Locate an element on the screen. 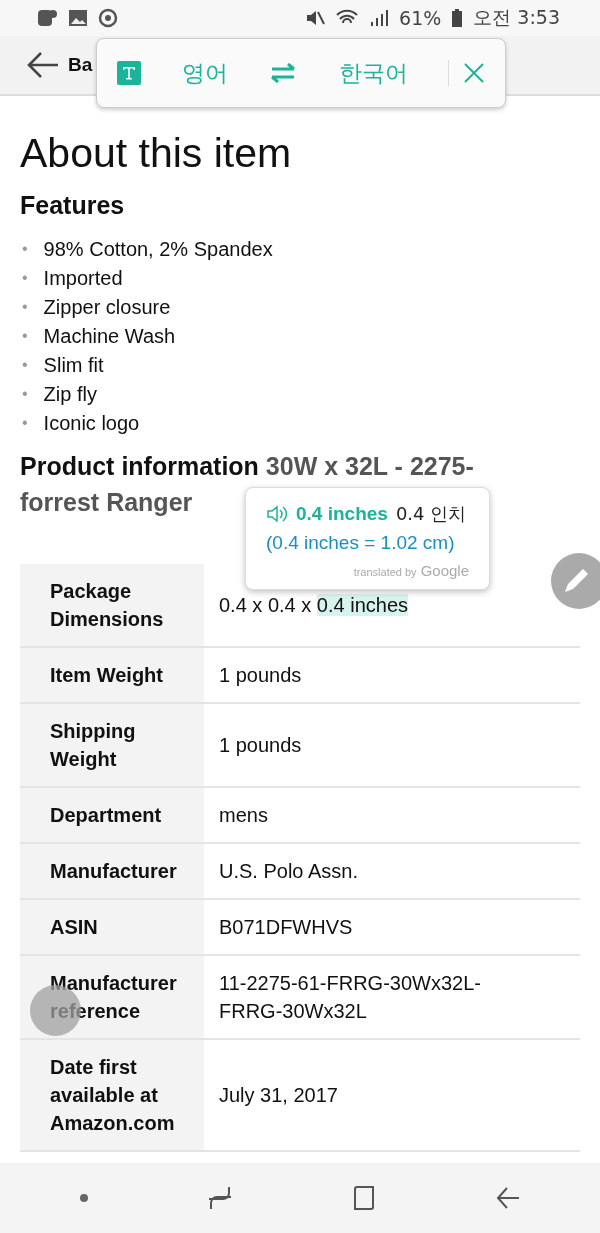 The height and width of the screenshot is (1233, 600). credit-text: translated by is located at coordinates (385, 572).